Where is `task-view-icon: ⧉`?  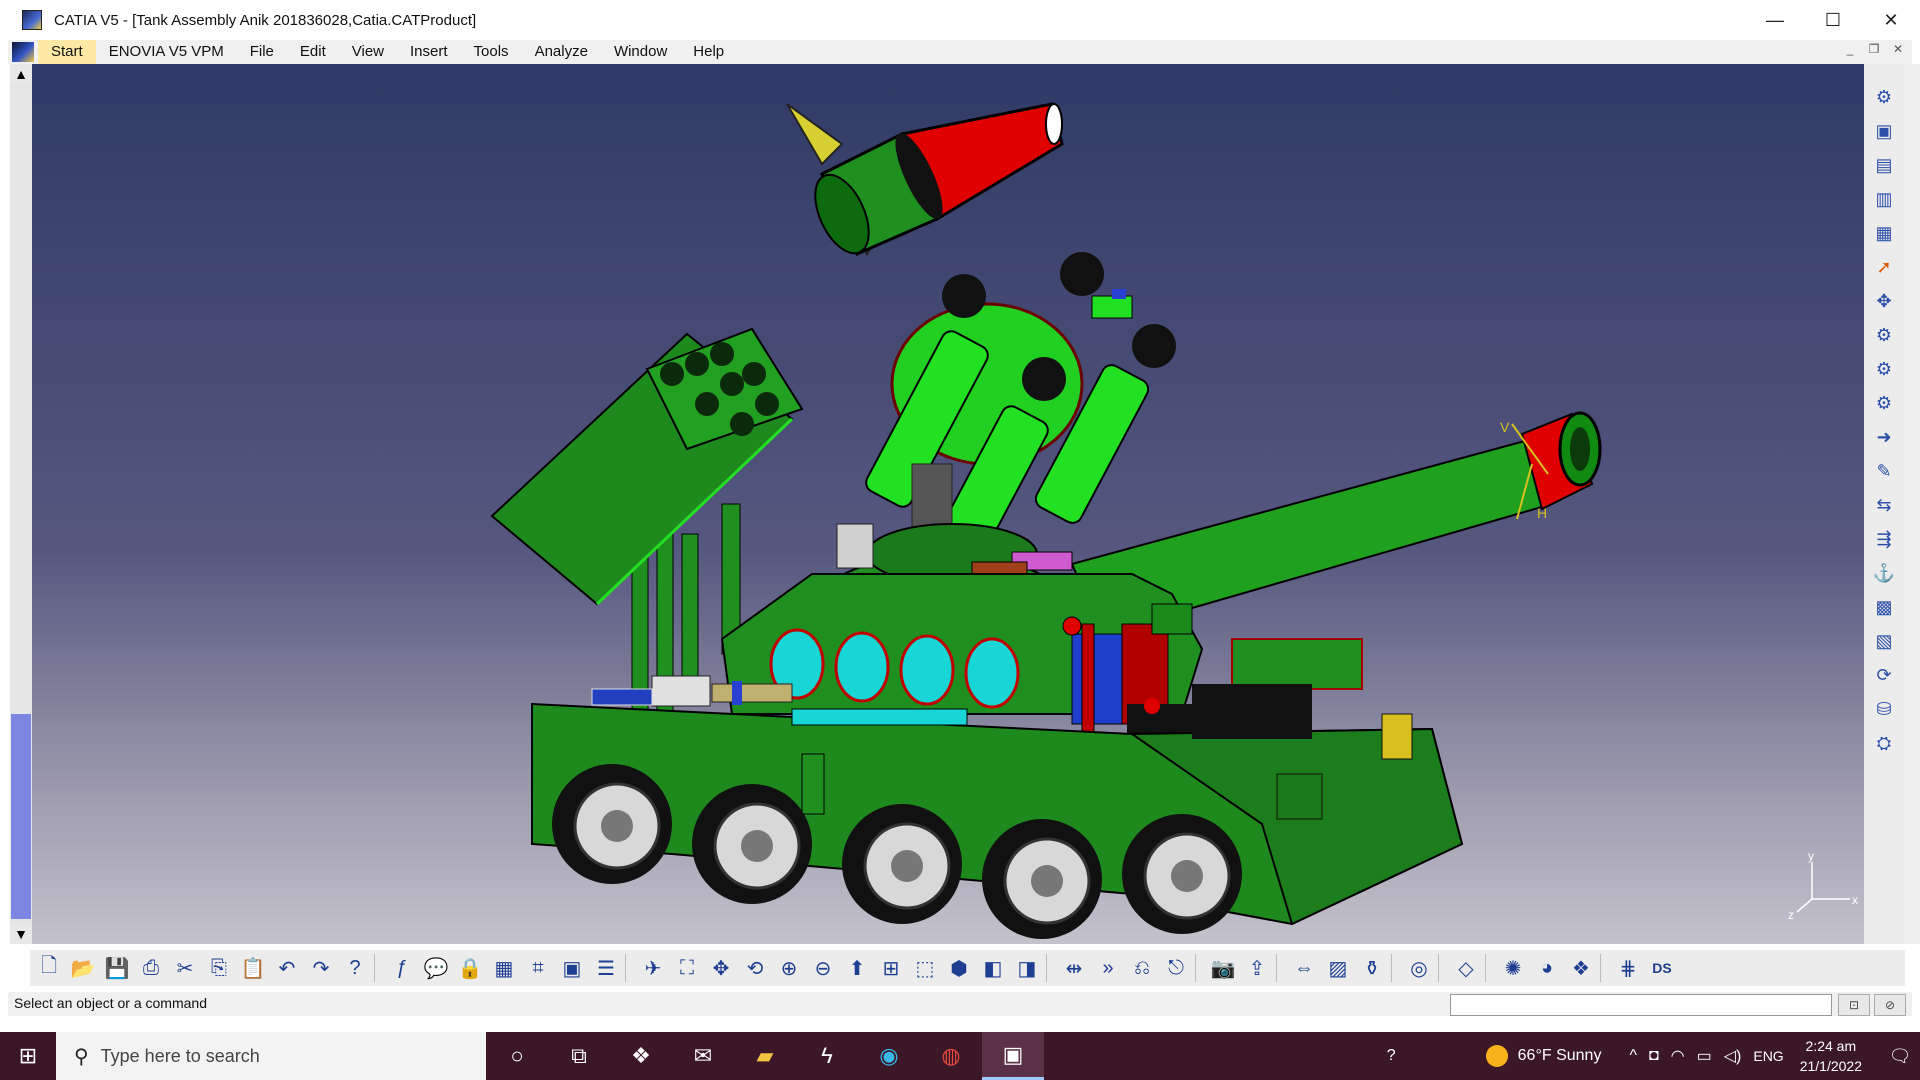
task-view-icon: ⧉ is located at coordinates (579, 1056).